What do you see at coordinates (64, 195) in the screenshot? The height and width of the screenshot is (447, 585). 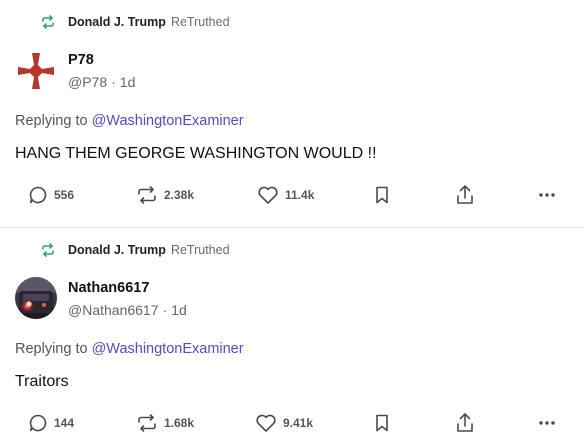 I see `reply-count: 556` at bounding box center [64, 195].